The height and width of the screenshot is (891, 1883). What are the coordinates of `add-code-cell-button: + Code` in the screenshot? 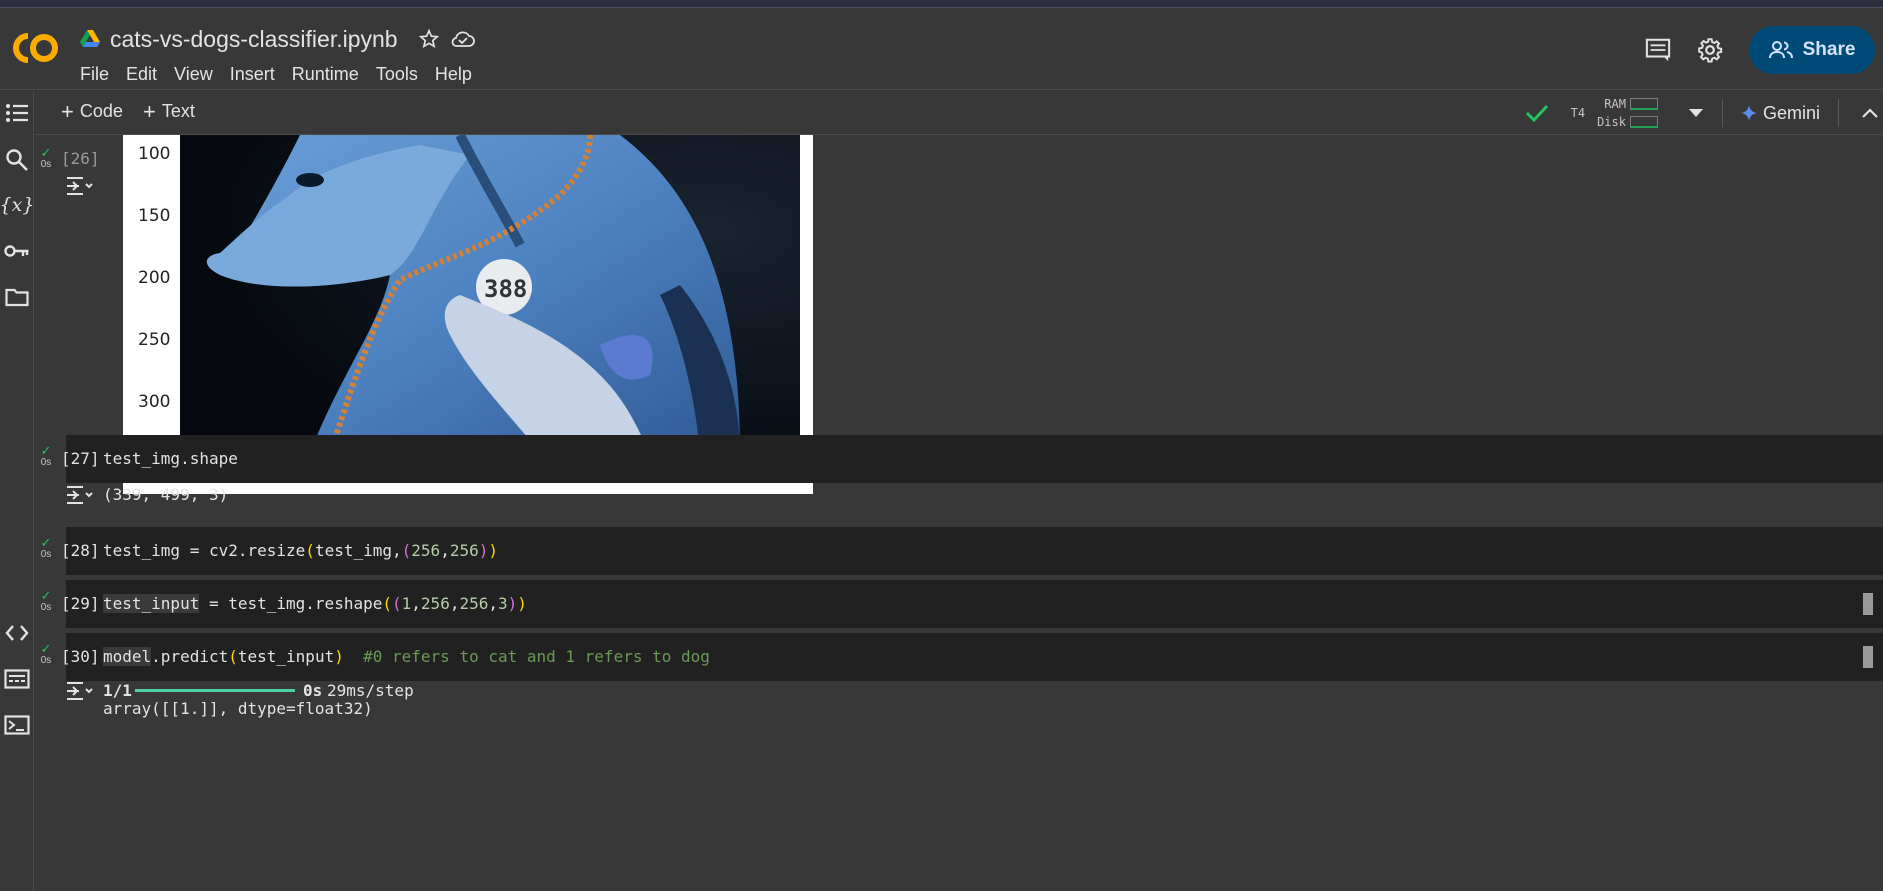 It's located at (92, 111).